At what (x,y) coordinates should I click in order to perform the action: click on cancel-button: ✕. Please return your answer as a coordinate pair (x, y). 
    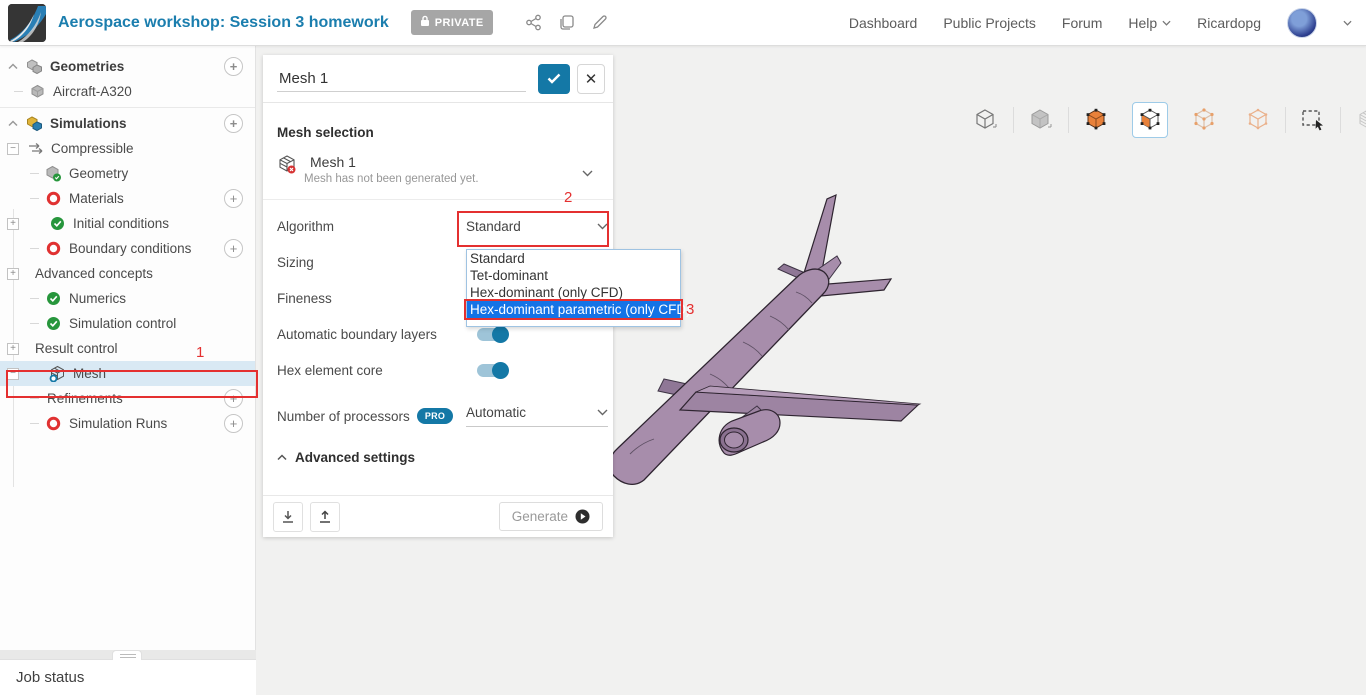
    Looking at the image, I should click on (591, 78).